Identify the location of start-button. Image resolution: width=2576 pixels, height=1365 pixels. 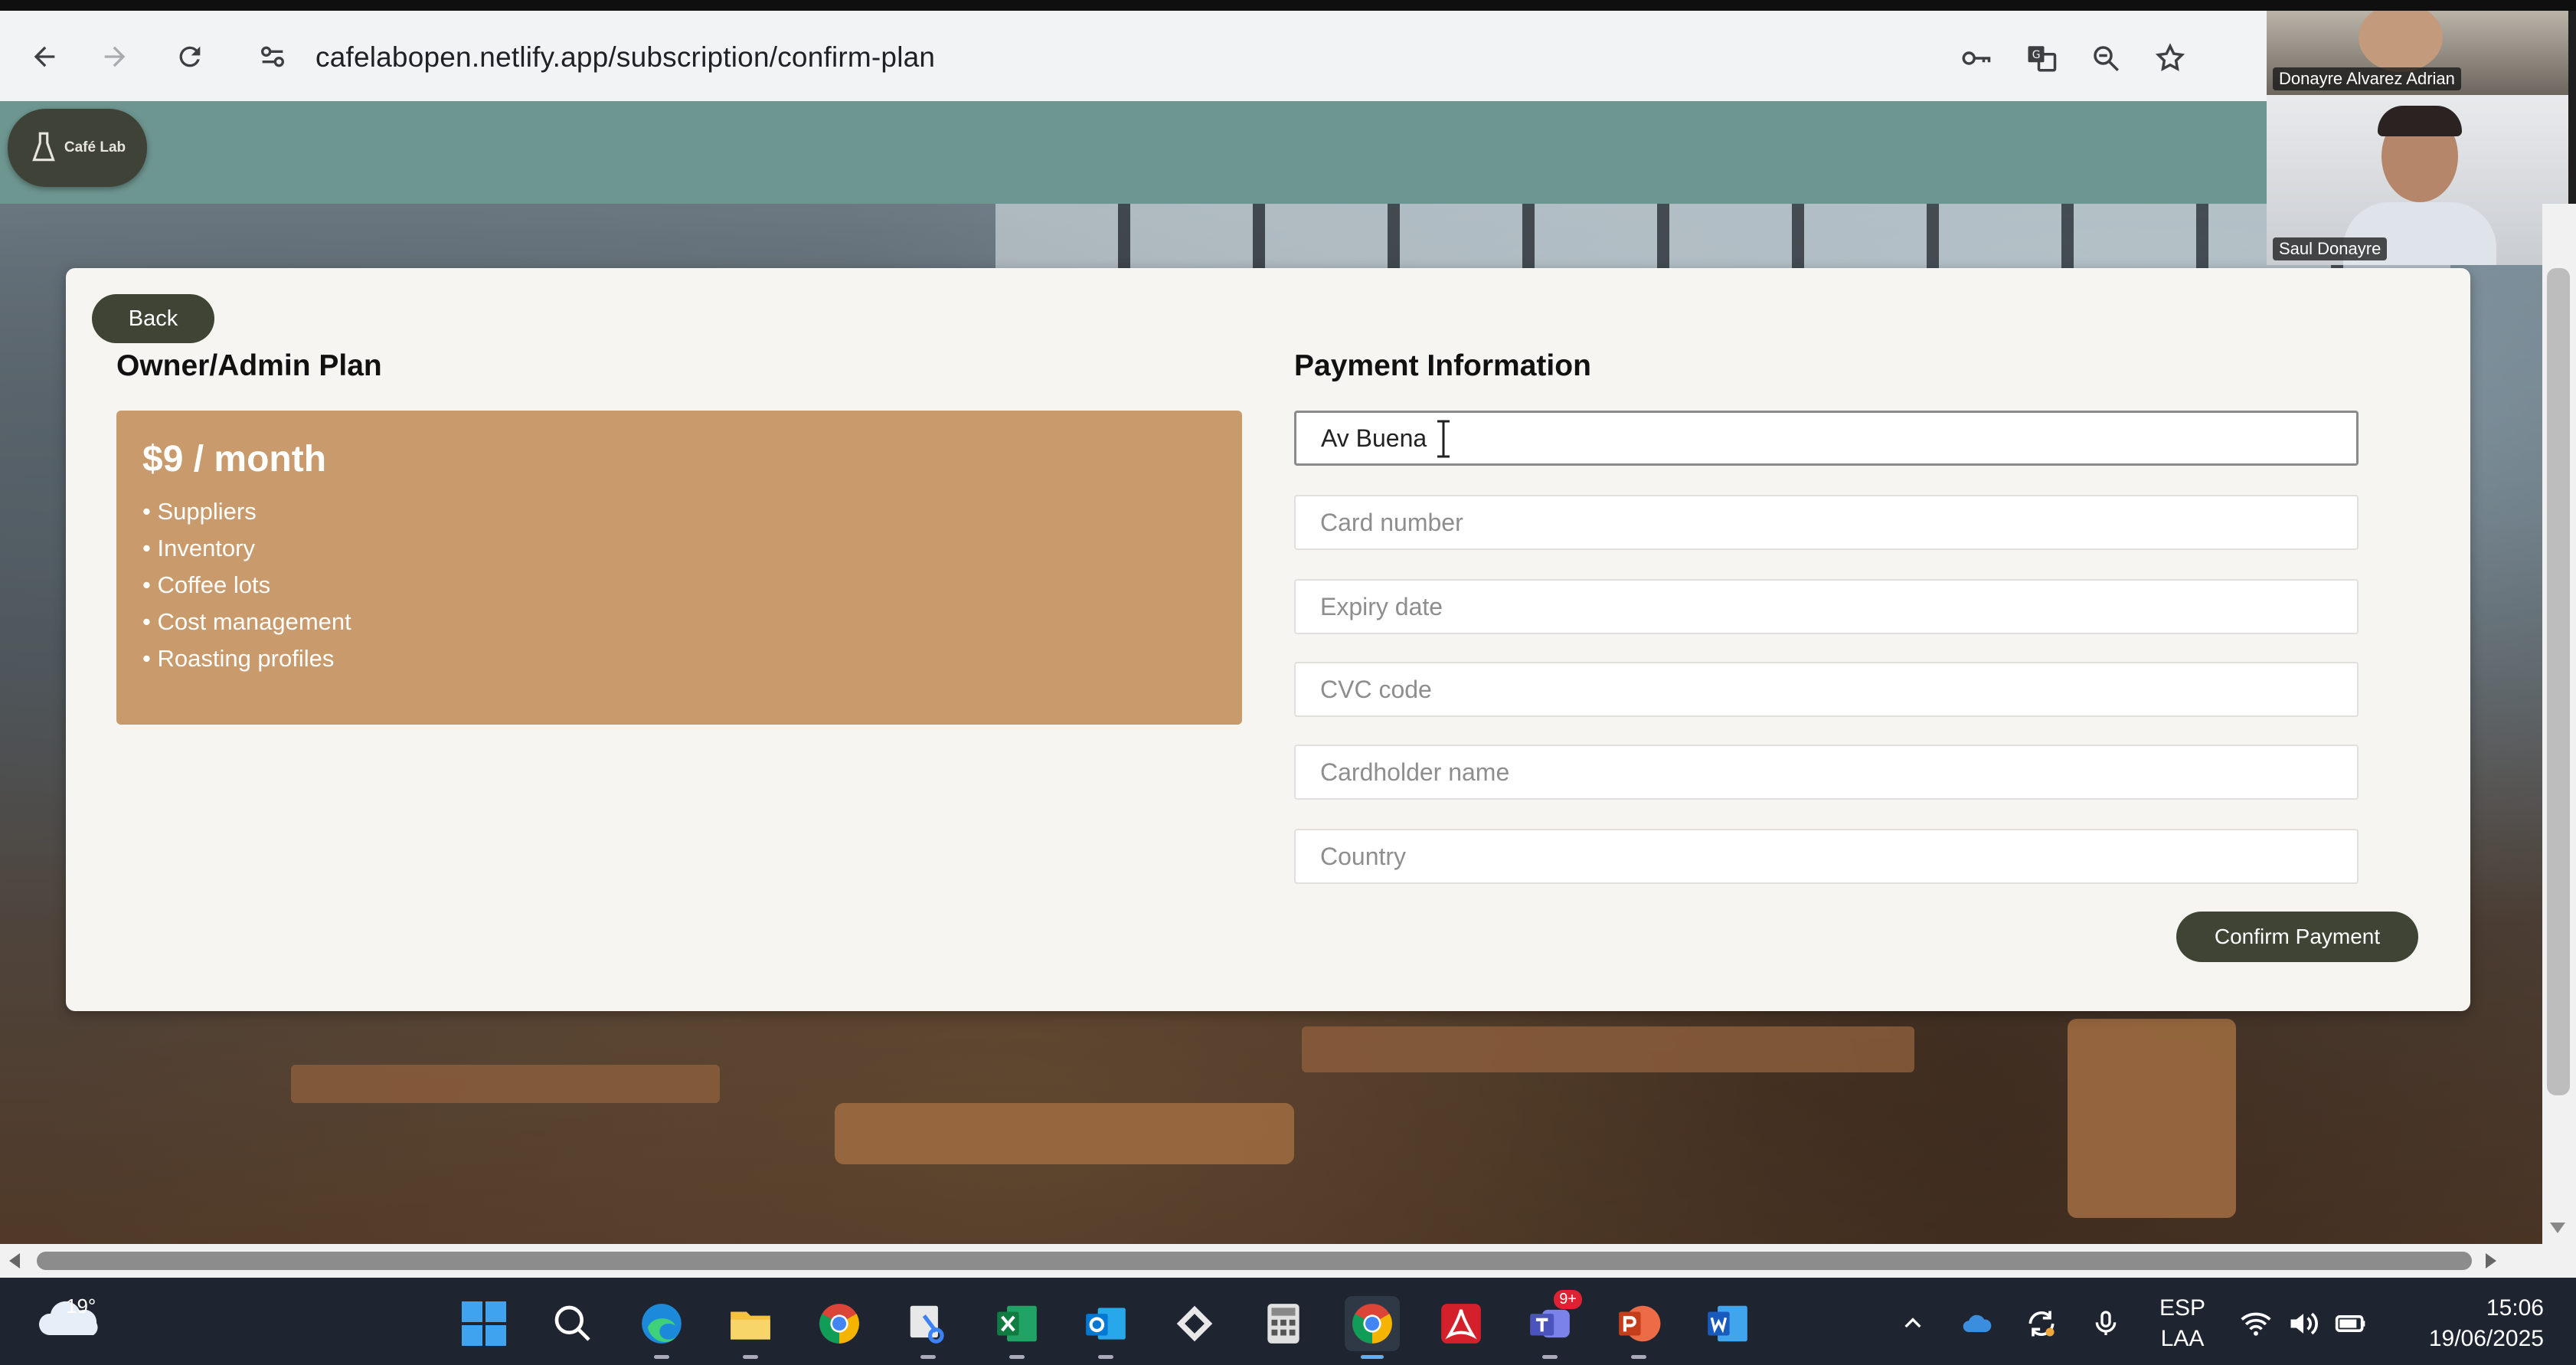
(484, 1323).